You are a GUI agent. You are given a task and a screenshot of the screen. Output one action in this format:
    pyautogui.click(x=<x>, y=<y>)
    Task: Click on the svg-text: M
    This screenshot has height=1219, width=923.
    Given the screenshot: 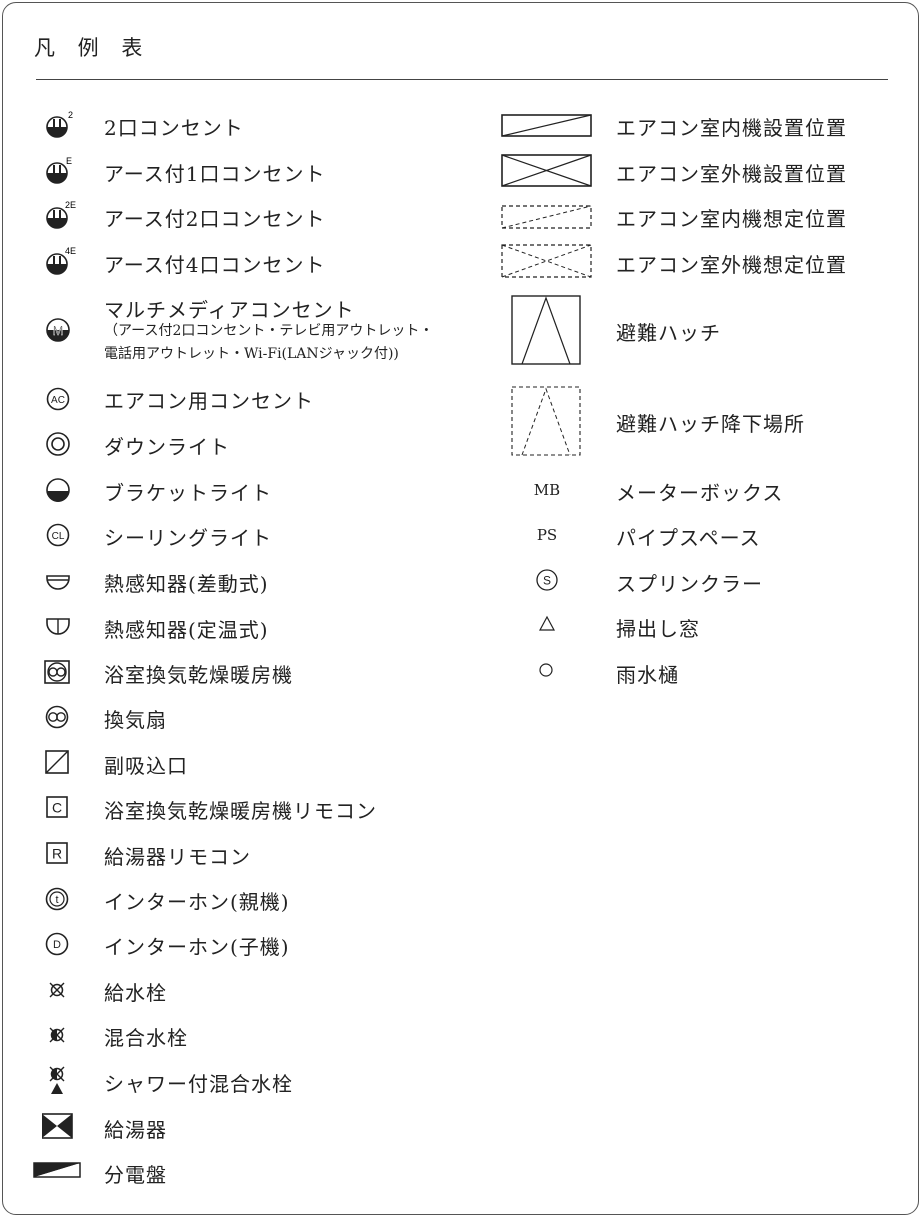 What is the action you would take?
    pyautogui.click(x=58, y=330)
    